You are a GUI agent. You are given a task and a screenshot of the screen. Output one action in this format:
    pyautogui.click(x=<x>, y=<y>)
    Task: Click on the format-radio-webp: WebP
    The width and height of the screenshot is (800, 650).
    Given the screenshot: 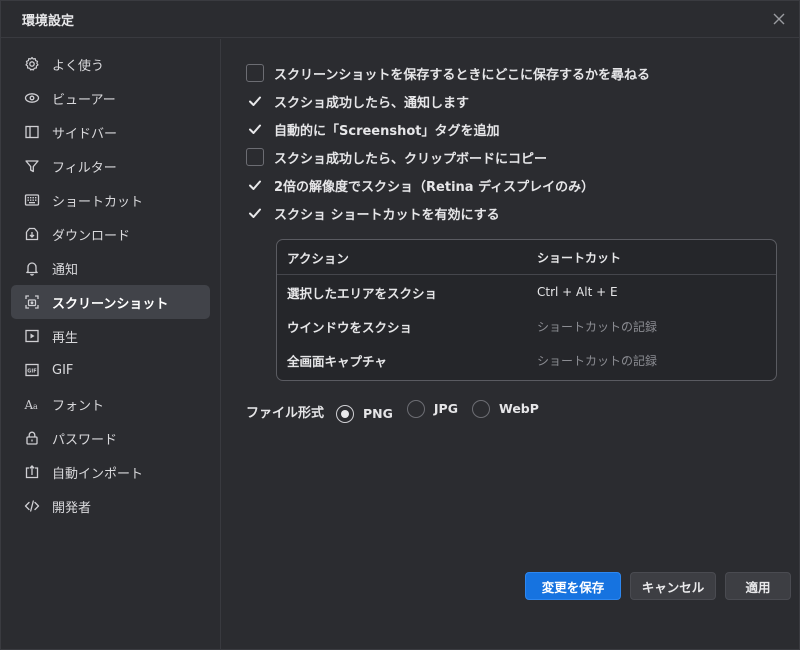 What is the action you would take?
    pyautogui.click(x=505, y=408)
    